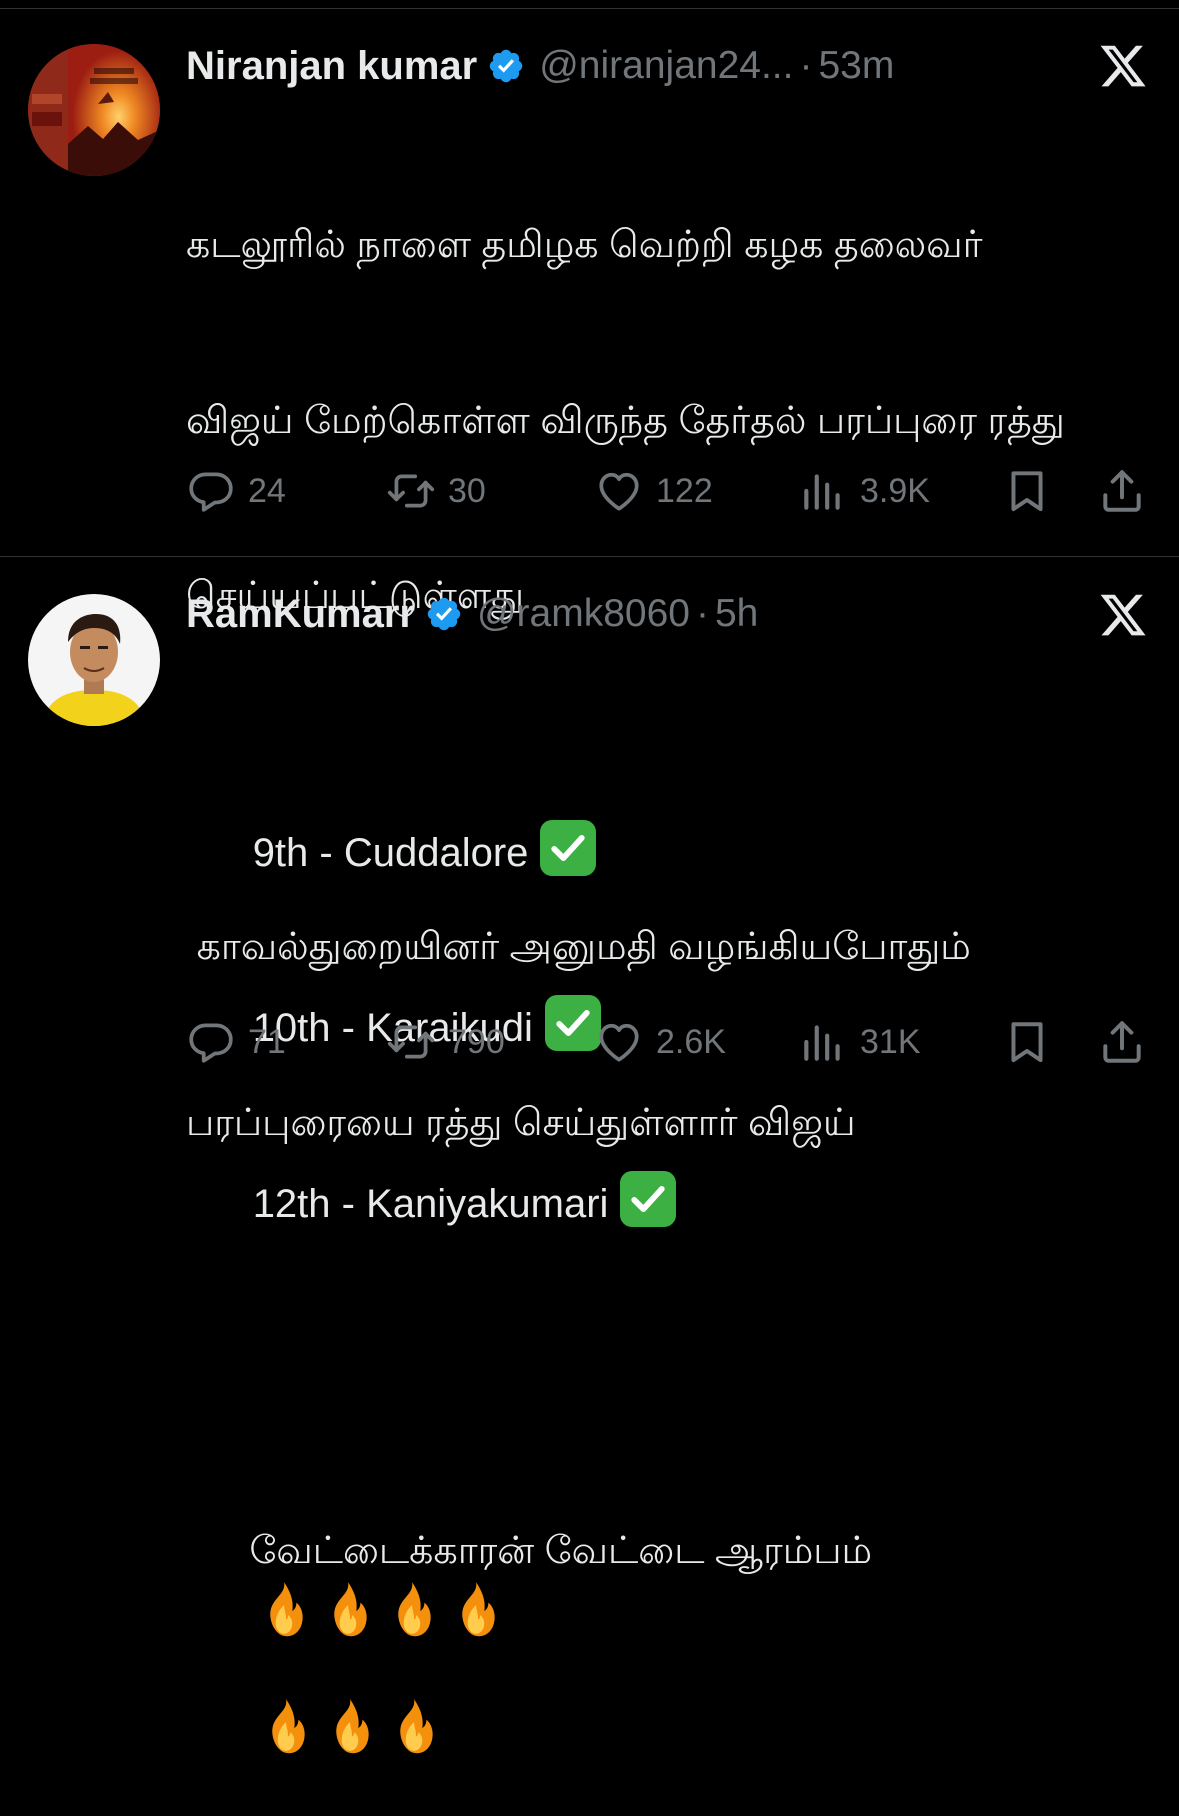 The width and height of the screenshot is (1179, 1816). I want to click on repost-button: 790, so click(445, 1042).